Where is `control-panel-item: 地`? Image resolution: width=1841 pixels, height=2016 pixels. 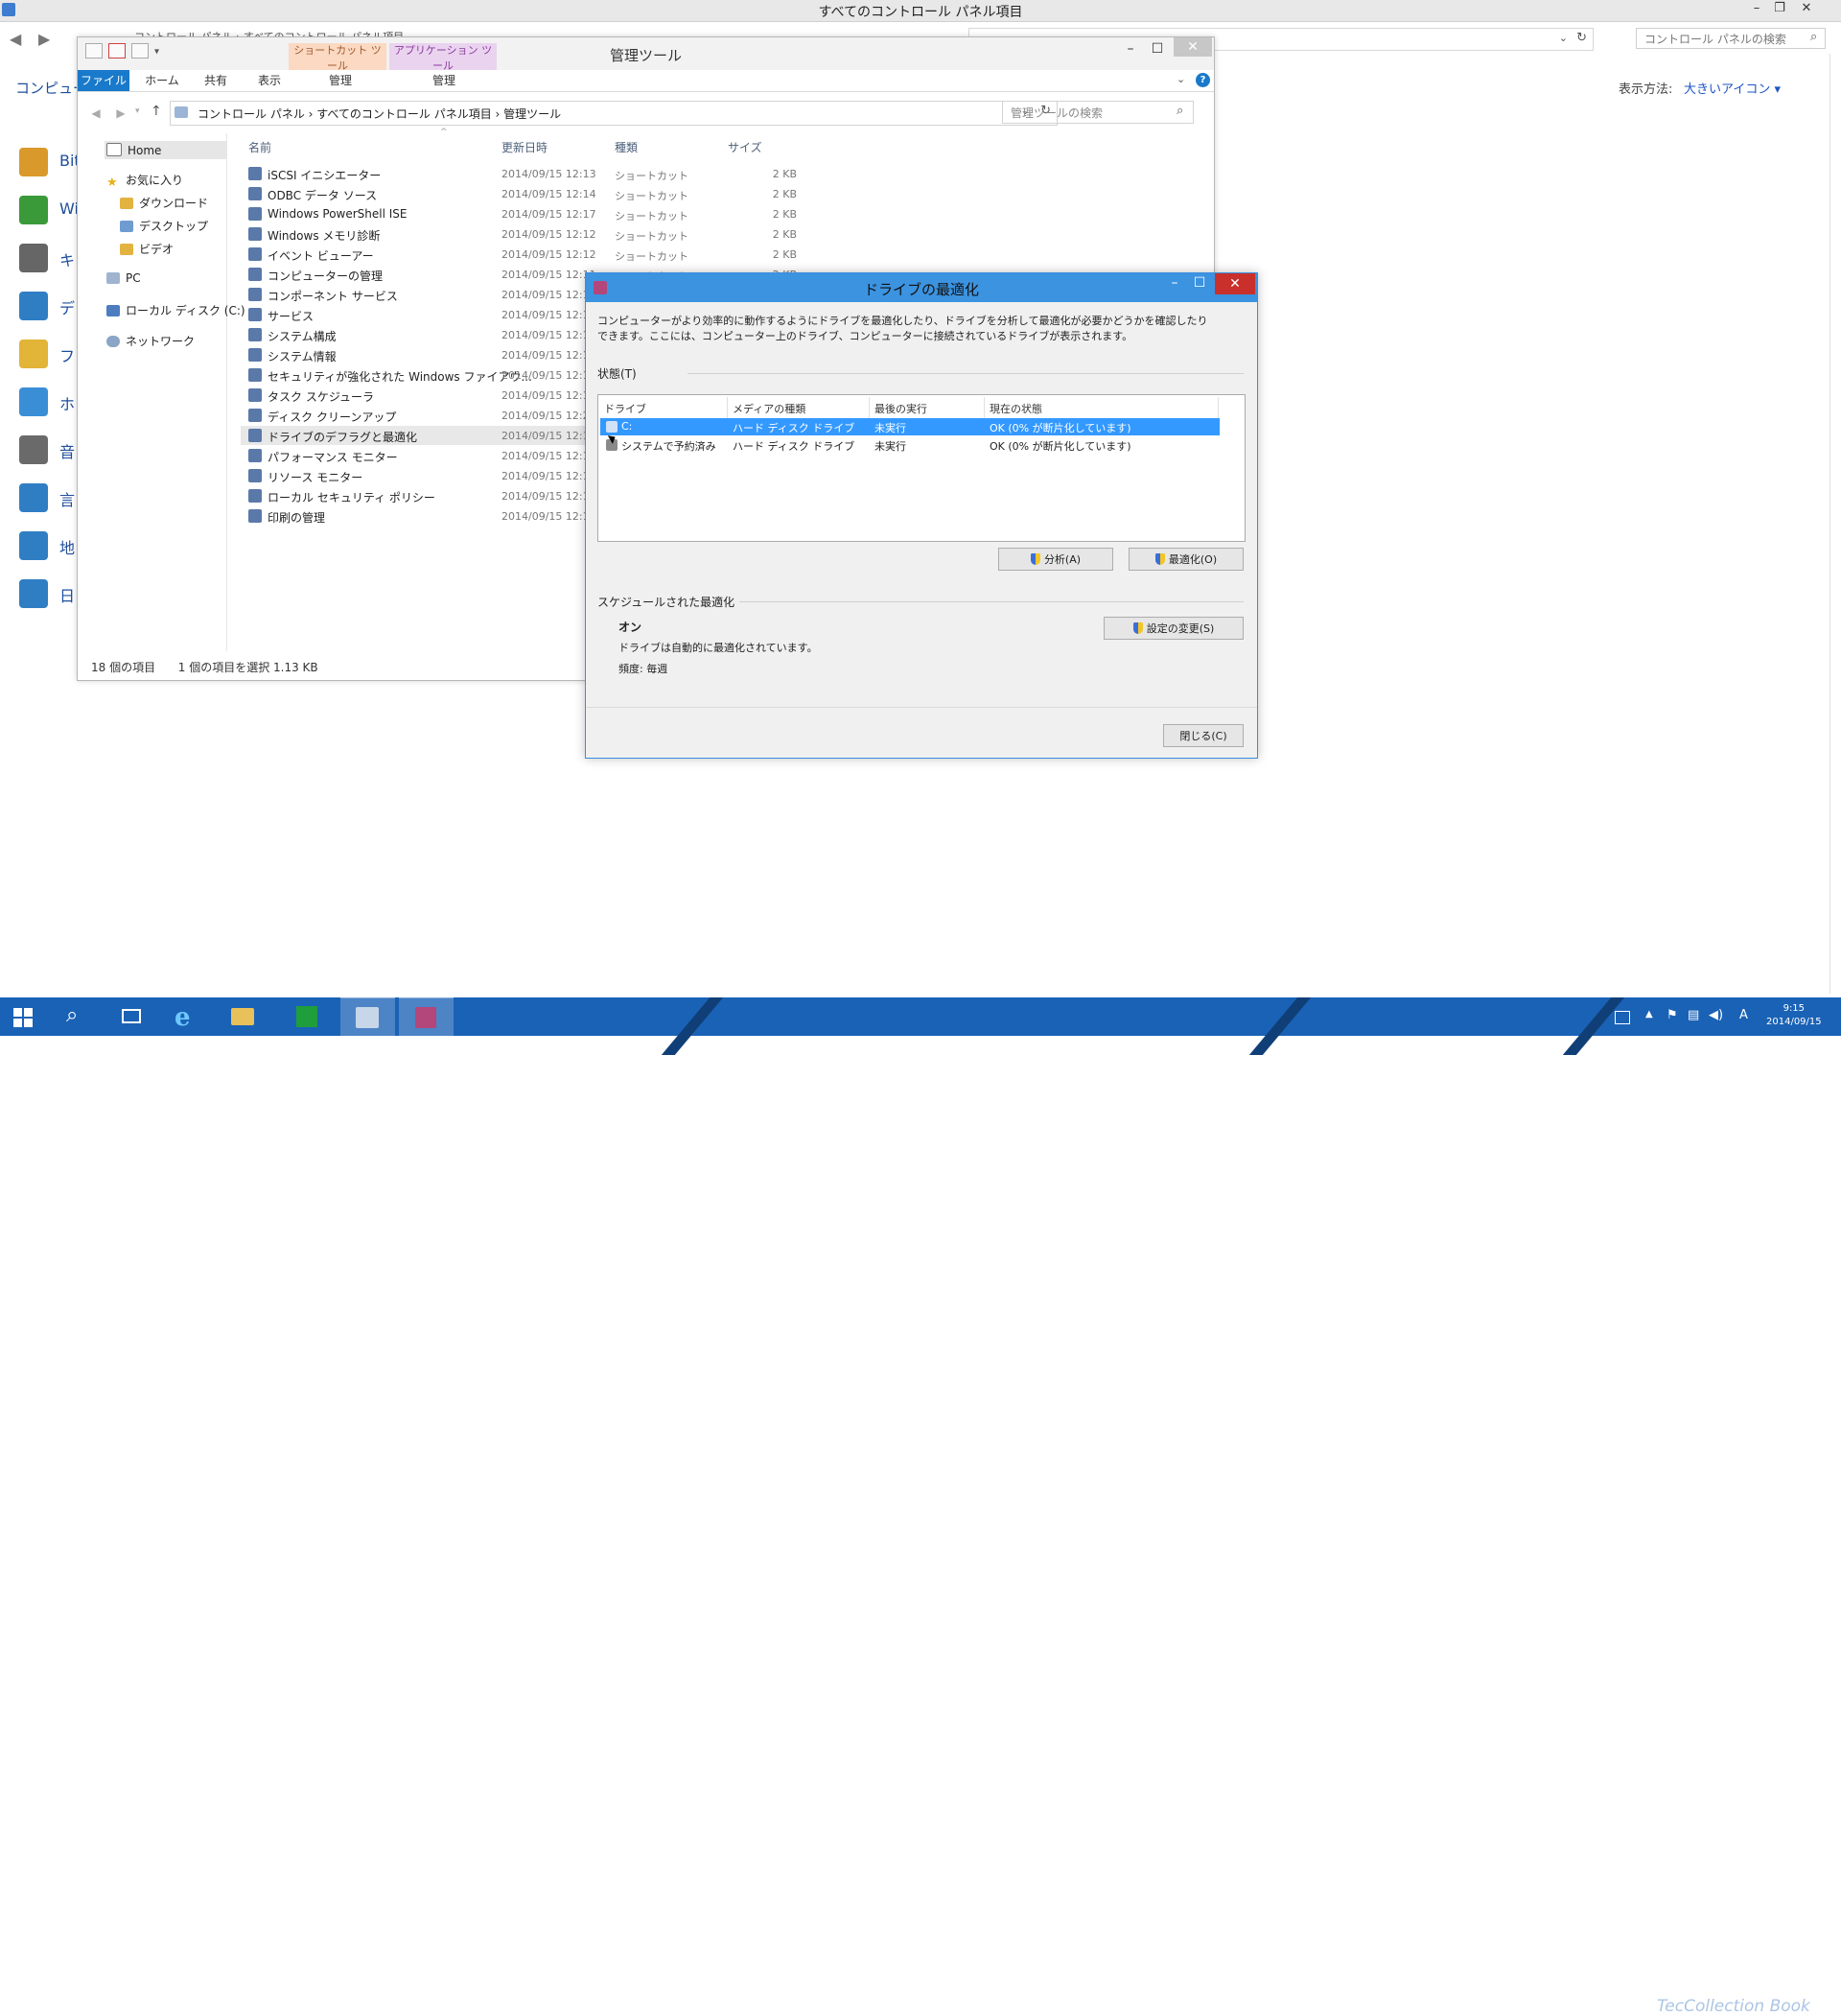
control-panel-item: 地 is located at coordinates (48, 545).